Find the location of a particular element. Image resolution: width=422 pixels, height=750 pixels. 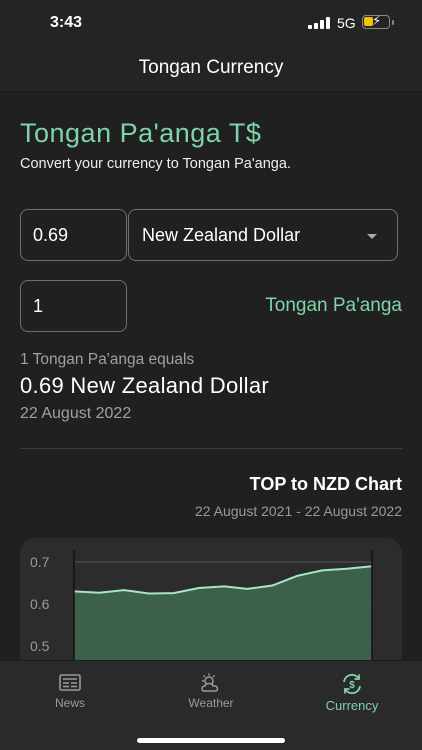

currency-exchange-icon: $ is located at coordinates (352, 684).